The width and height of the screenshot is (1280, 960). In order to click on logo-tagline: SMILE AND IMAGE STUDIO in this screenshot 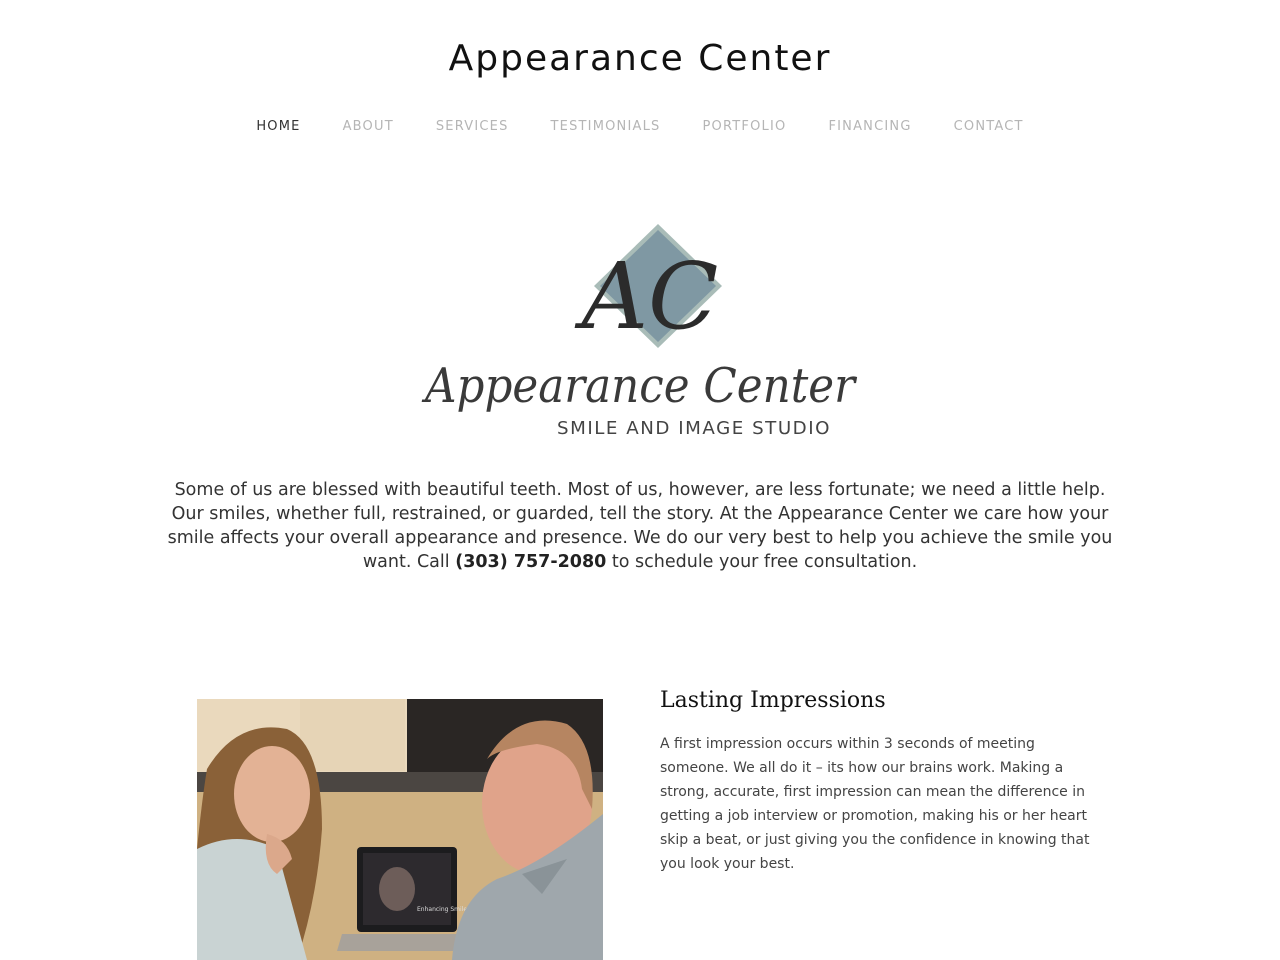, I will do `click(694, 428)`.